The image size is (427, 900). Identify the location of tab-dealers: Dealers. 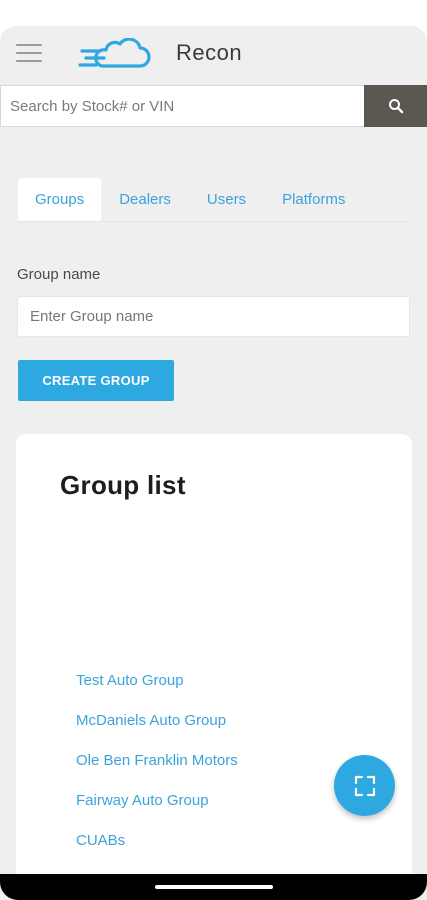
(145, 199).